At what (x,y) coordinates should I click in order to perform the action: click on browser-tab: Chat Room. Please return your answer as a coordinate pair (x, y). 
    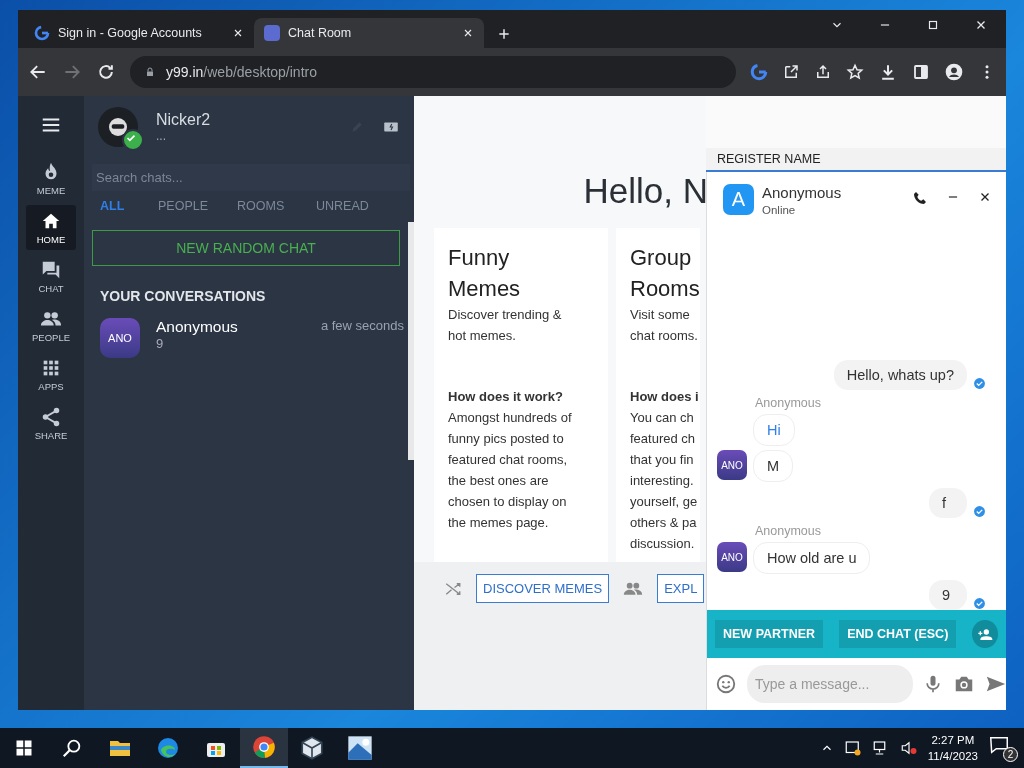
    Looking at the image, I should click on (369, 33).